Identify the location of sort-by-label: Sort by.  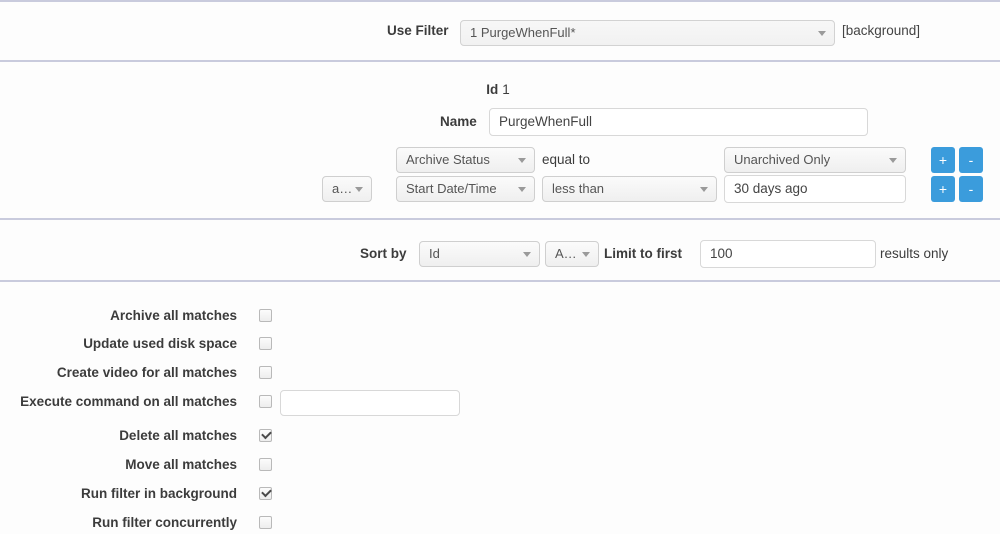
(383, 253).